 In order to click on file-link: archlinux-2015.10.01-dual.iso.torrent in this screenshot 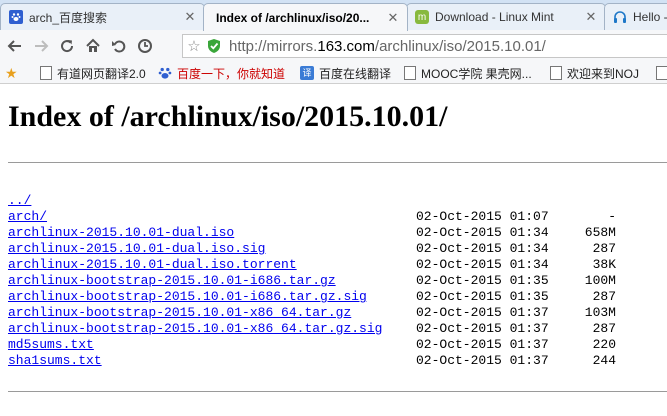, I will do `click(152, 265)`.